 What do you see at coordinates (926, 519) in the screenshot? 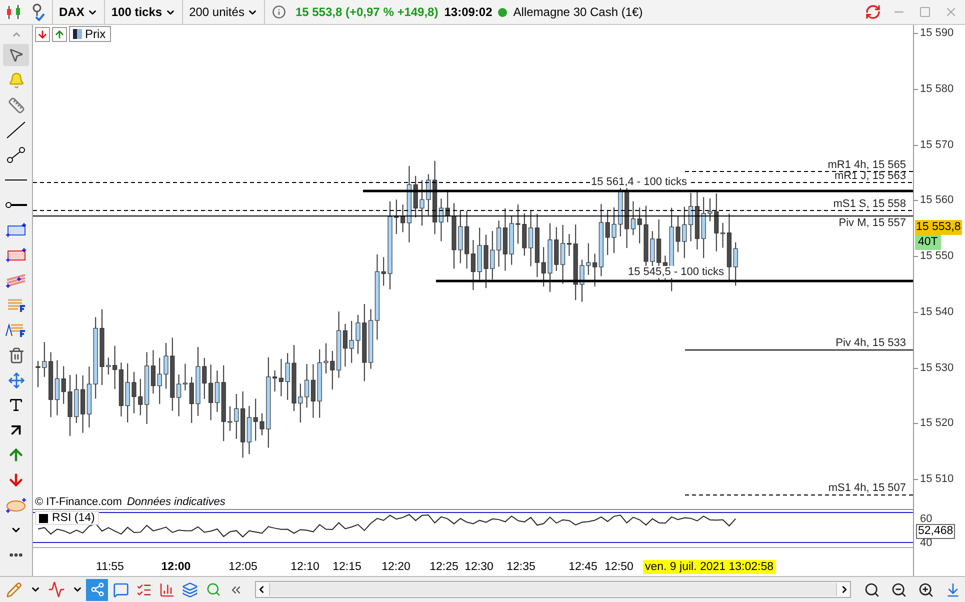
I see `rsi-axis-label: 60` at bounding box center [926, 519].